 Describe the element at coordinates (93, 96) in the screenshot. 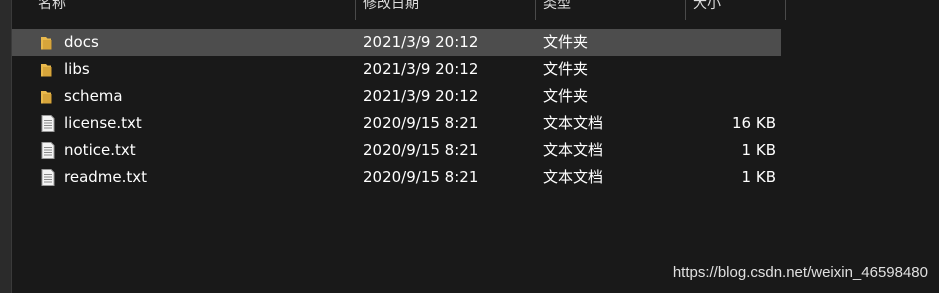

I see `file-name: schema` at that location.